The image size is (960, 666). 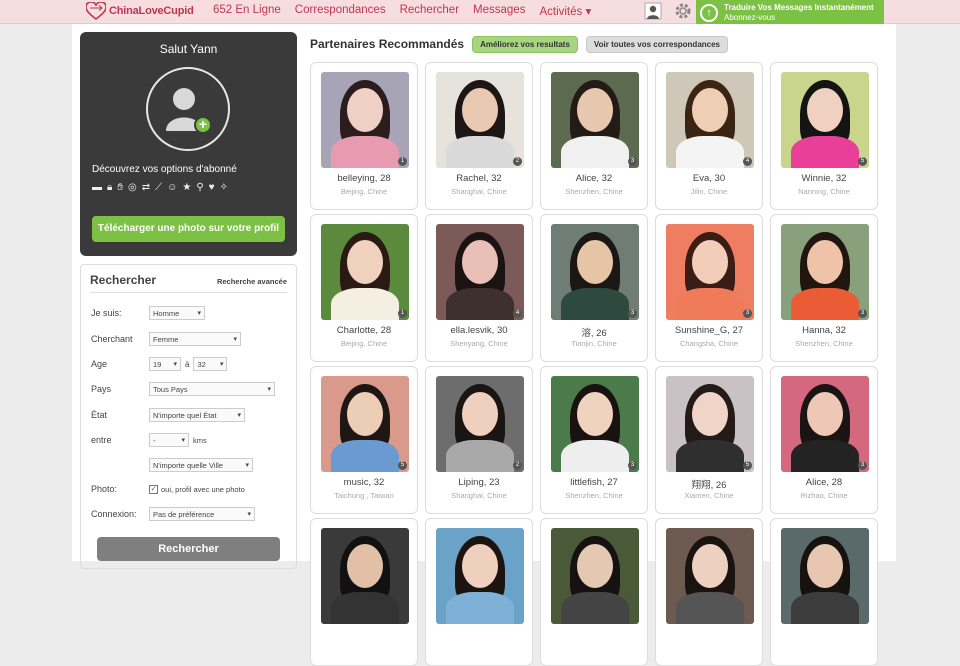 What do you see at coordinates (140, 11) in the screenshot?
I see `site-logo: ChinaLoveCupid` at bounding box center [140, 11].